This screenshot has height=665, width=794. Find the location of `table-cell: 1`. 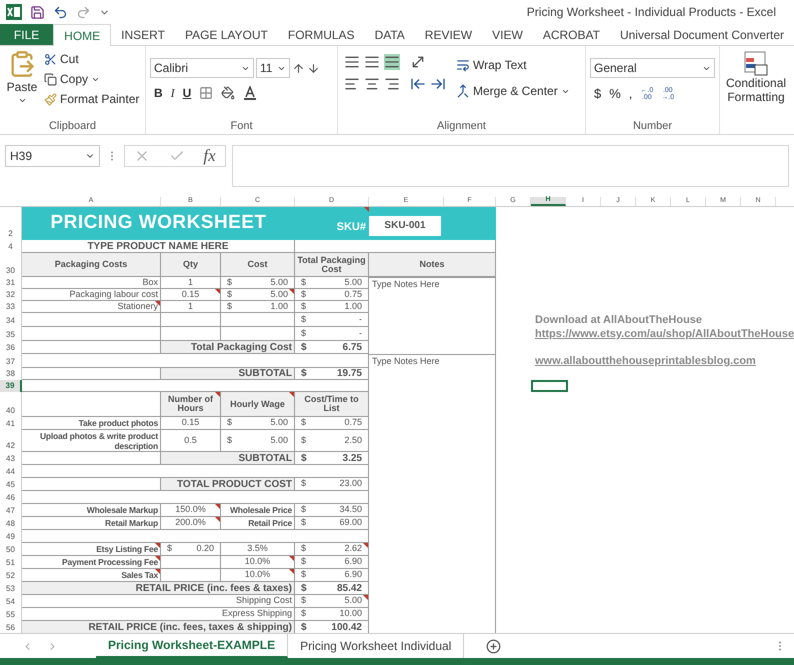

table-cell: 1 is located at coordinates (190, 306).